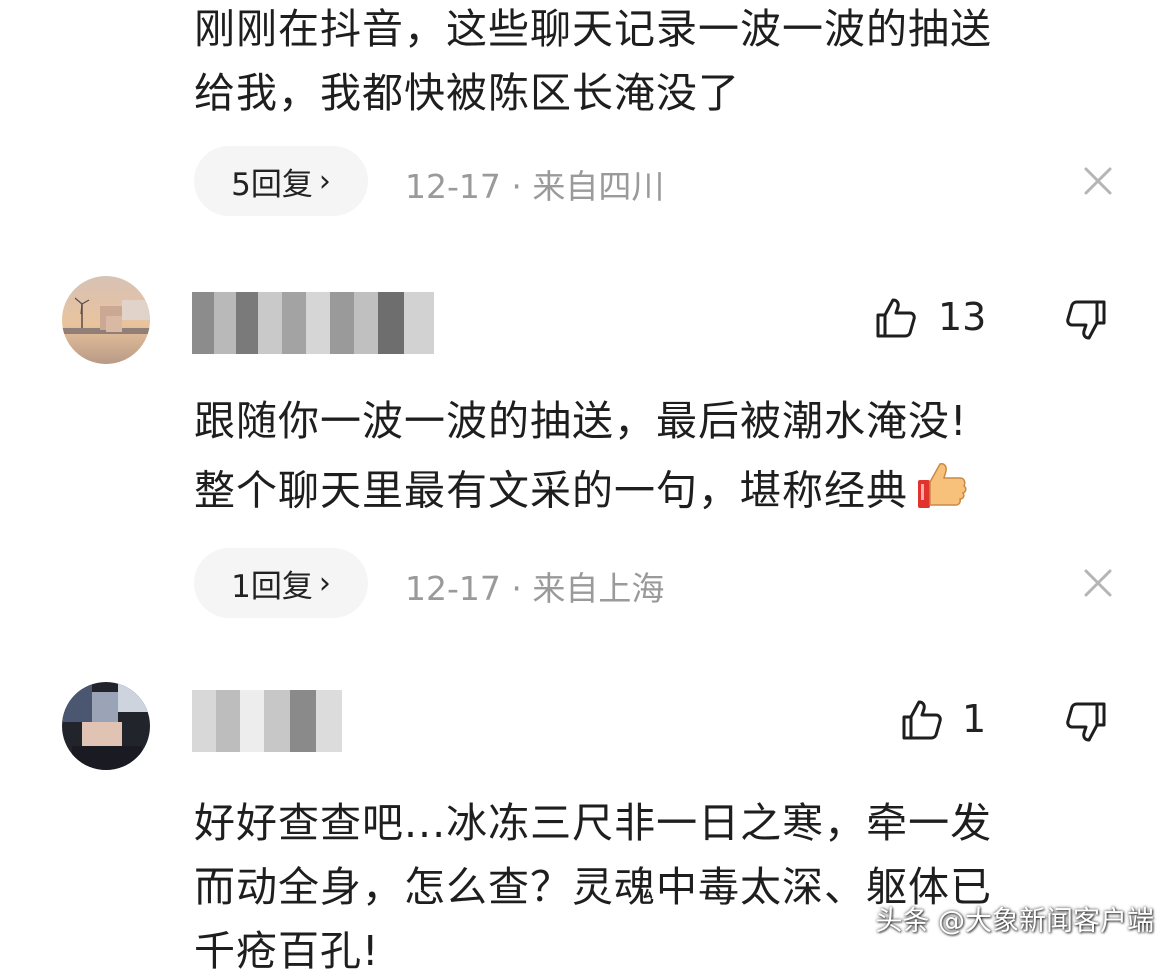 The width and height of the screenshot is (1176, 980). What do you see at coordinates (593, 29) in the screenshot?
I see `comment-text-line: 刚刚在抖音，这些聊天记录一波一波的抽送` at bounding box center [593, 29].